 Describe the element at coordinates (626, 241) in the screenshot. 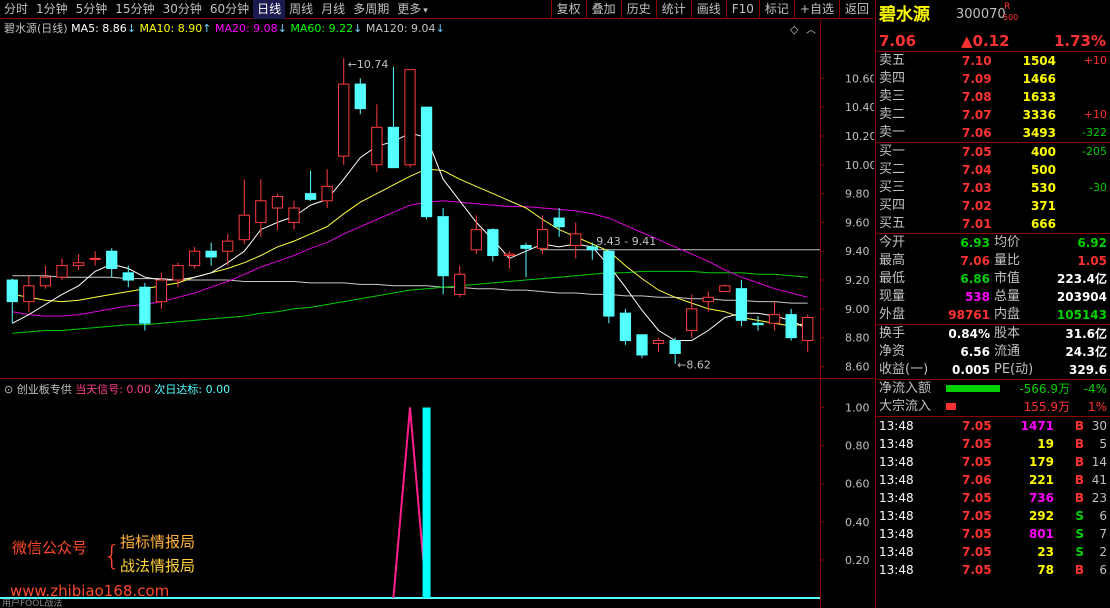

I see `mark-annotation: 9.43 - 9.41` at that location.